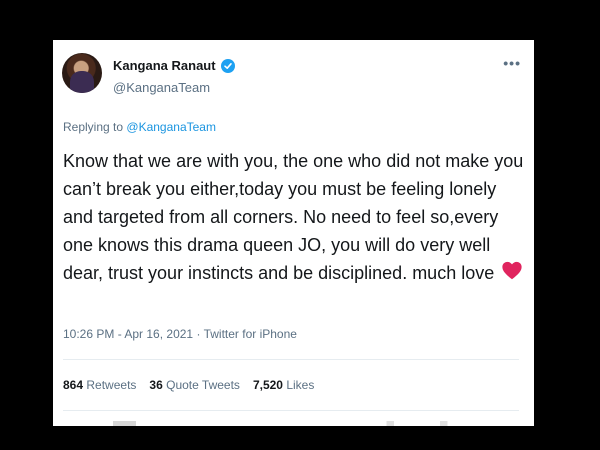  What do you see at coordinates (267, 385) in the screenshot?
I see `likes-count: 7,520` at bounding box center [267, 385].